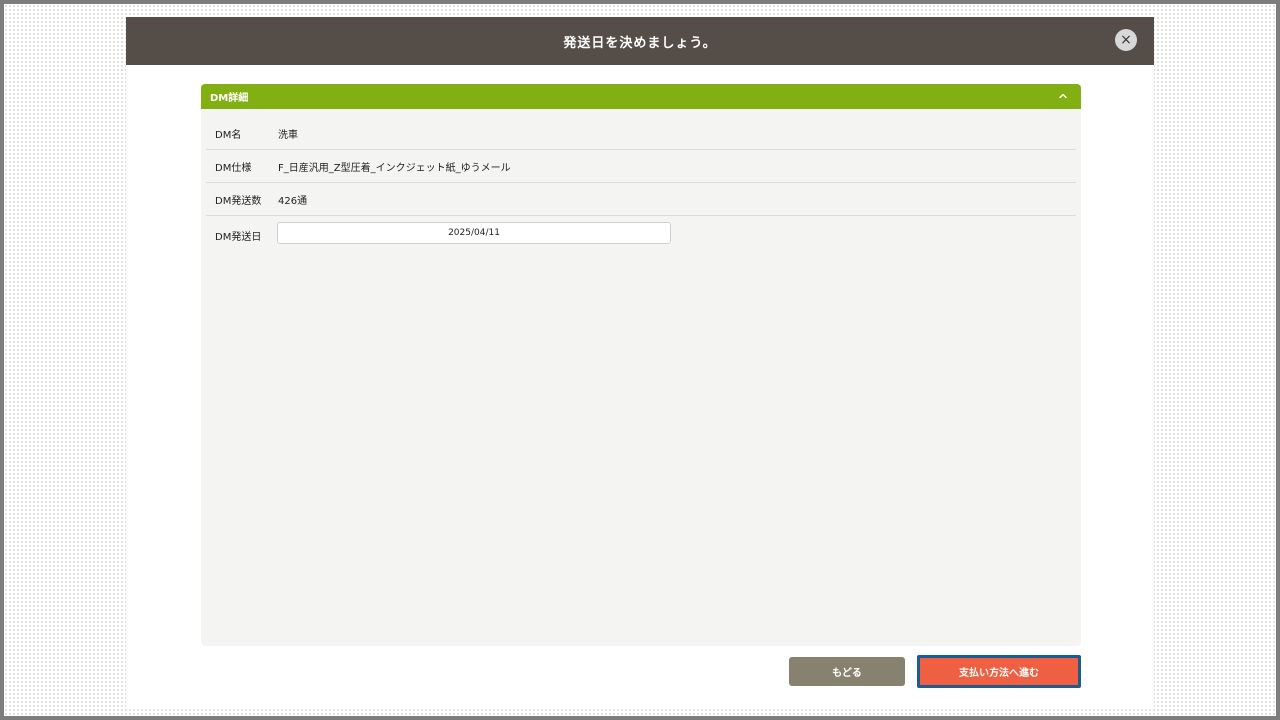 Image resolution: width=1280 pixels, height=720 pixels. What do you see at coordinates (641, 166) in the screenshot?
I see `dm-spec-row: DM仕様 F_日産汎用_Z型圧着_インクジェット紙_ゆうメール` at bounding box center [641, 166].